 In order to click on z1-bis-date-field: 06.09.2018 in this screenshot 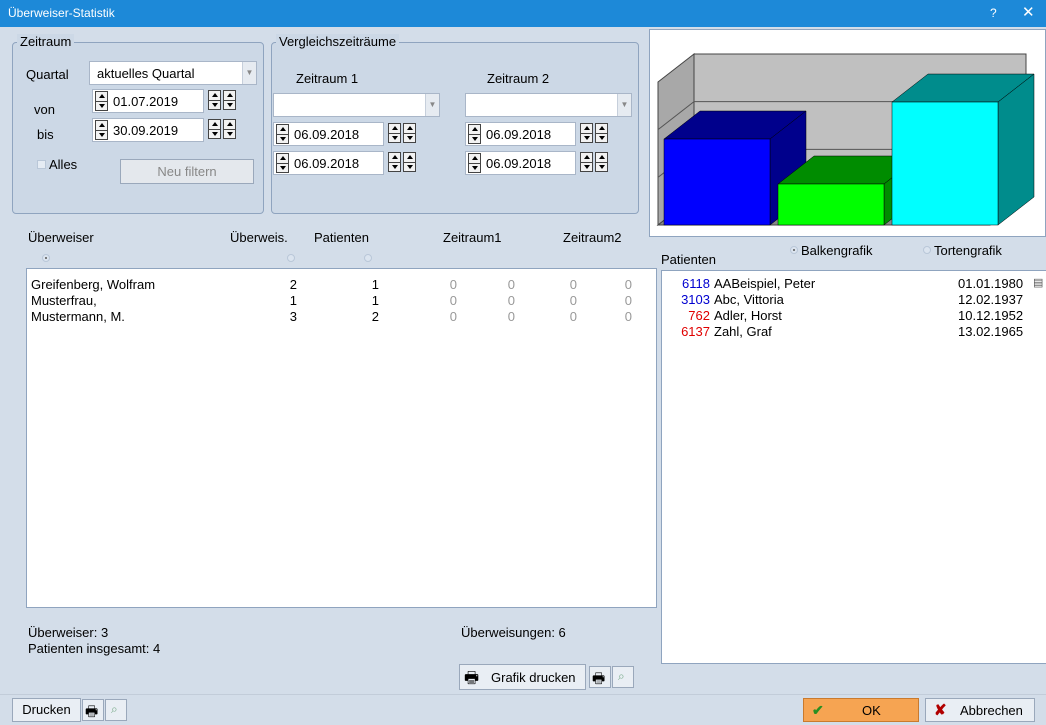, I will do `click(328, 163)`.